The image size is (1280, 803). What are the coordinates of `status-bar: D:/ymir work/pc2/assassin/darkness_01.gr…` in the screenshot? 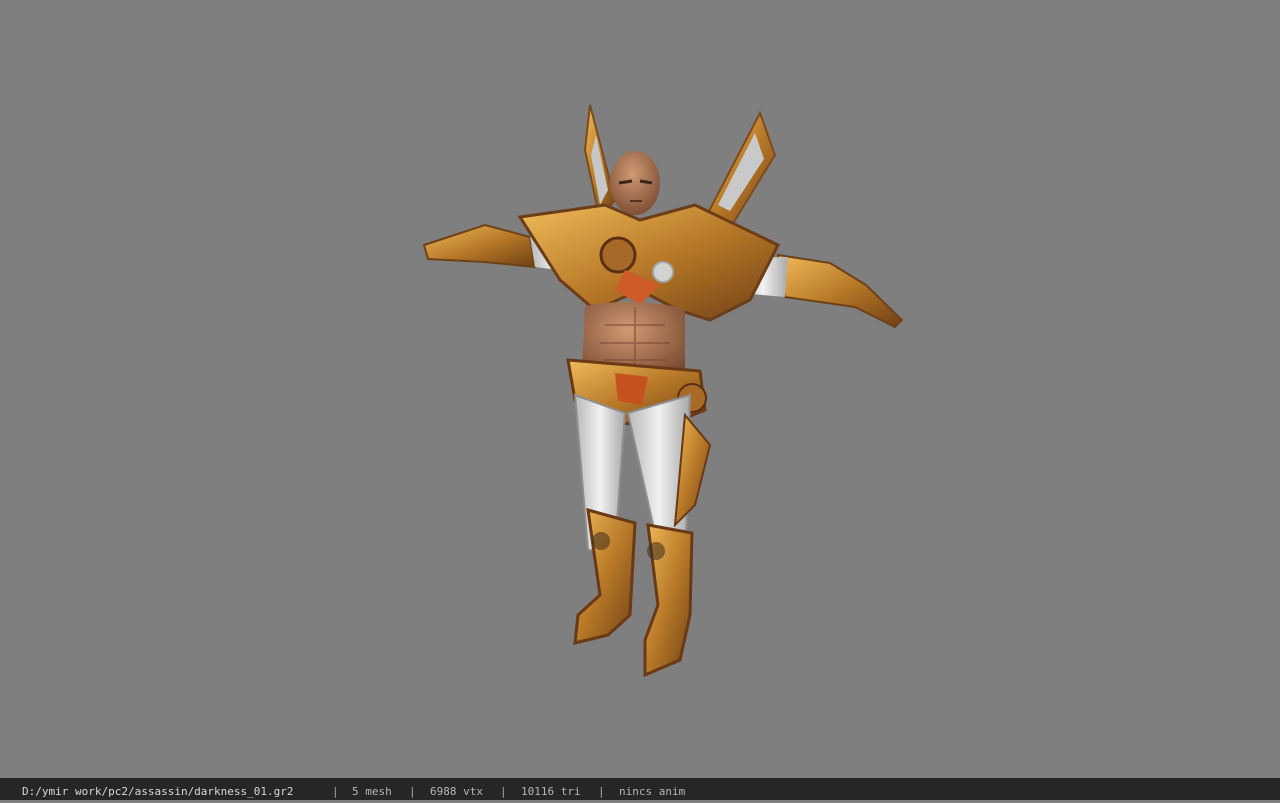 It's located at (640, 789).